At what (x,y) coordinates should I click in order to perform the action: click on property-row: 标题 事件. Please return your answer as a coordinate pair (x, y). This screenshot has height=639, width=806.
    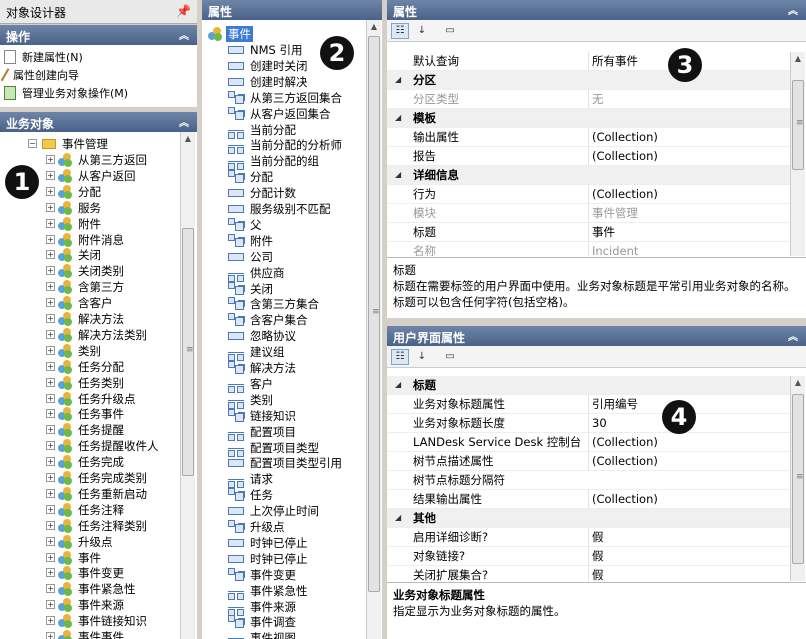
    Looking at the image, I should click on (588, 232).